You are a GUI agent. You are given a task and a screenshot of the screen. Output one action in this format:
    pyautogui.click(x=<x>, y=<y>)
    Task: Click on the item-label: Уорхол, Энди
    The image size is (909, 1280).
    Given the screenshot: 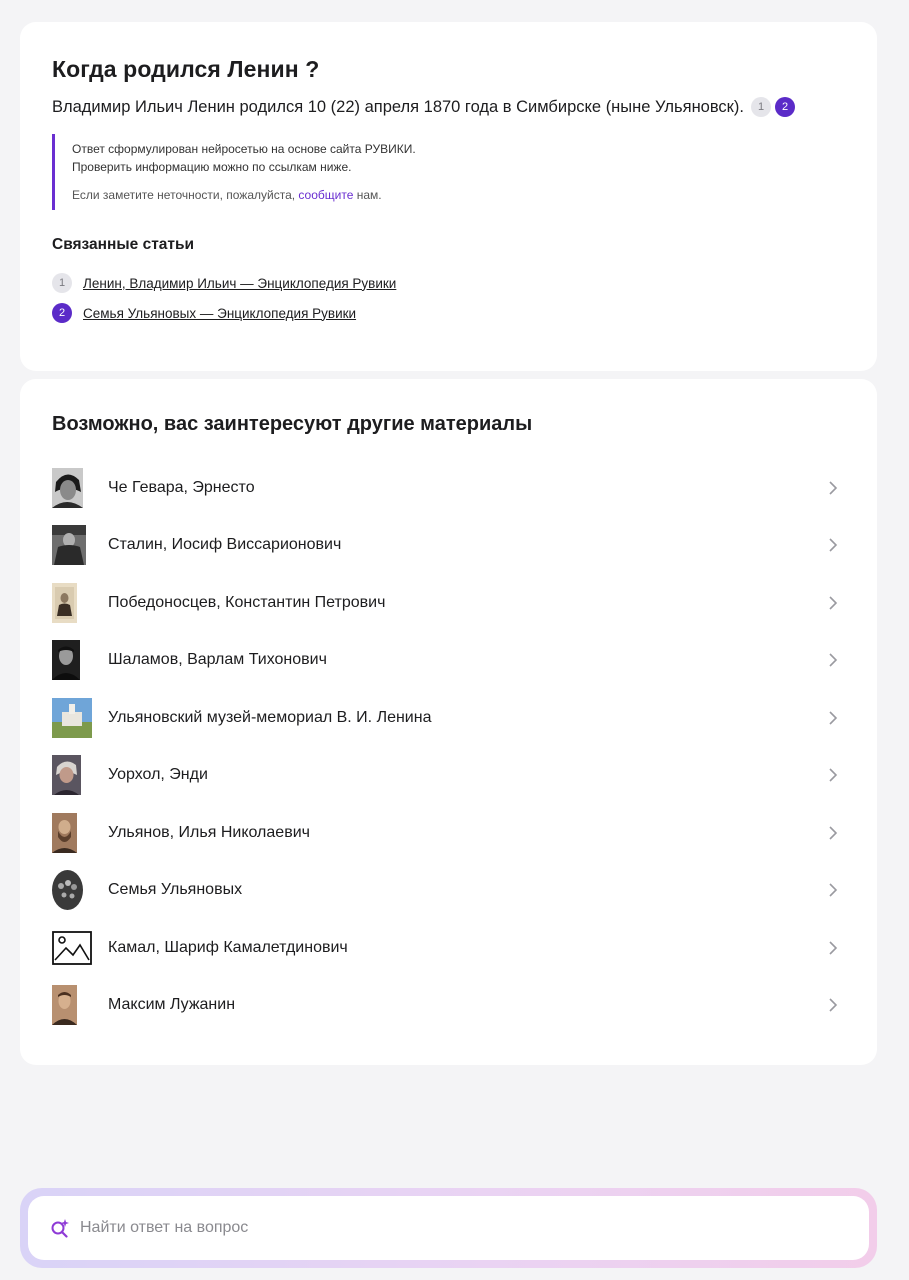 What is the action you would take?
    pyautogui.click(x=158, y=775)
    